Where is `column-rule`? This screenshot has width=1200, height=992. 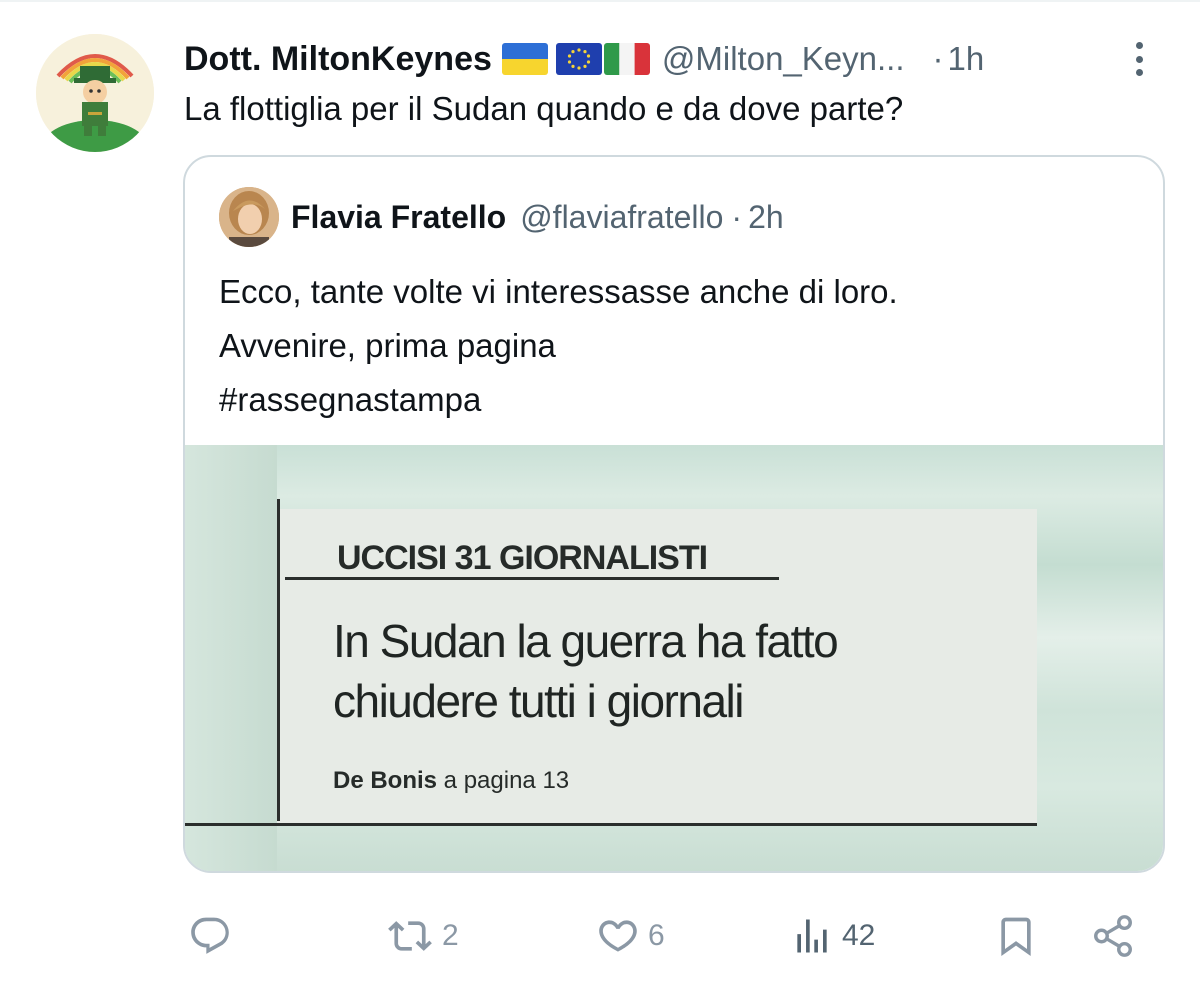 column-rule is located at coordinates (278, 660).